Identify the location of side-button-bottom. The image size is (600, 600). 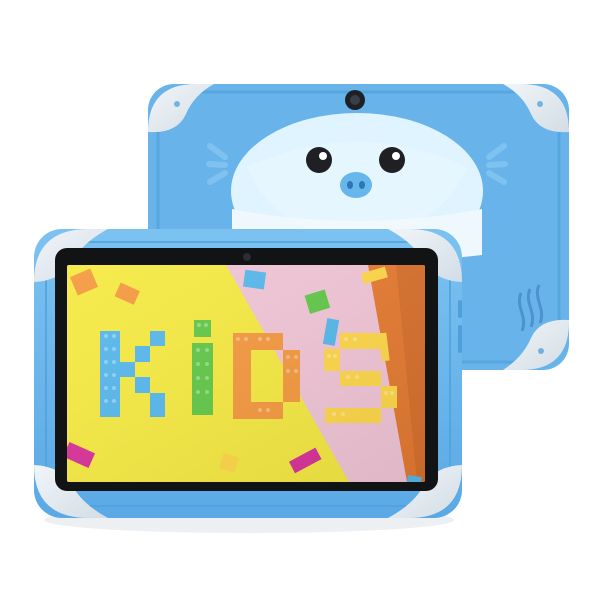
(460, 339).